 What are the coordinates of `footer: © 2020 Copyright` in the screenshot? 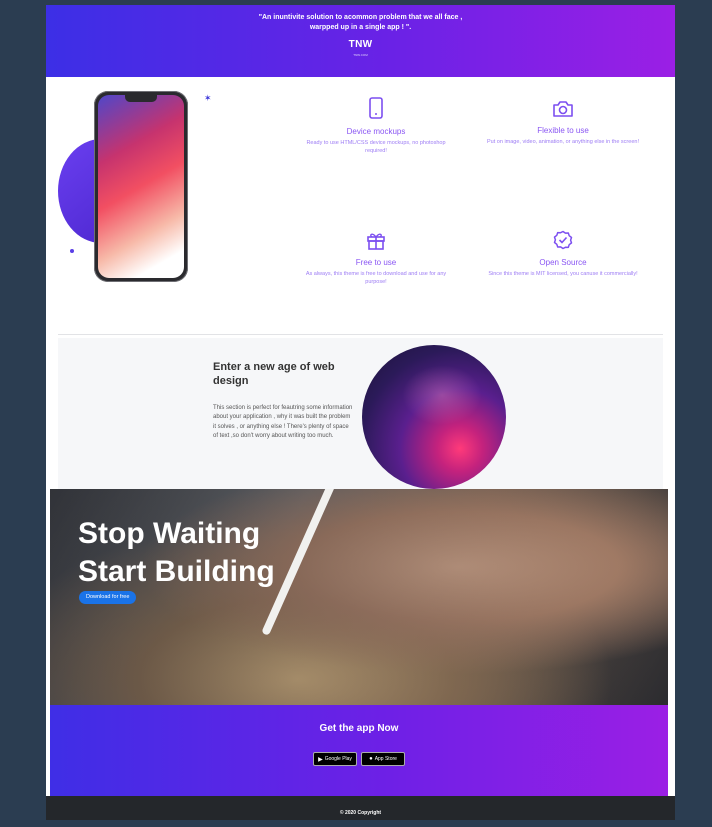 It's located at (360, 808).